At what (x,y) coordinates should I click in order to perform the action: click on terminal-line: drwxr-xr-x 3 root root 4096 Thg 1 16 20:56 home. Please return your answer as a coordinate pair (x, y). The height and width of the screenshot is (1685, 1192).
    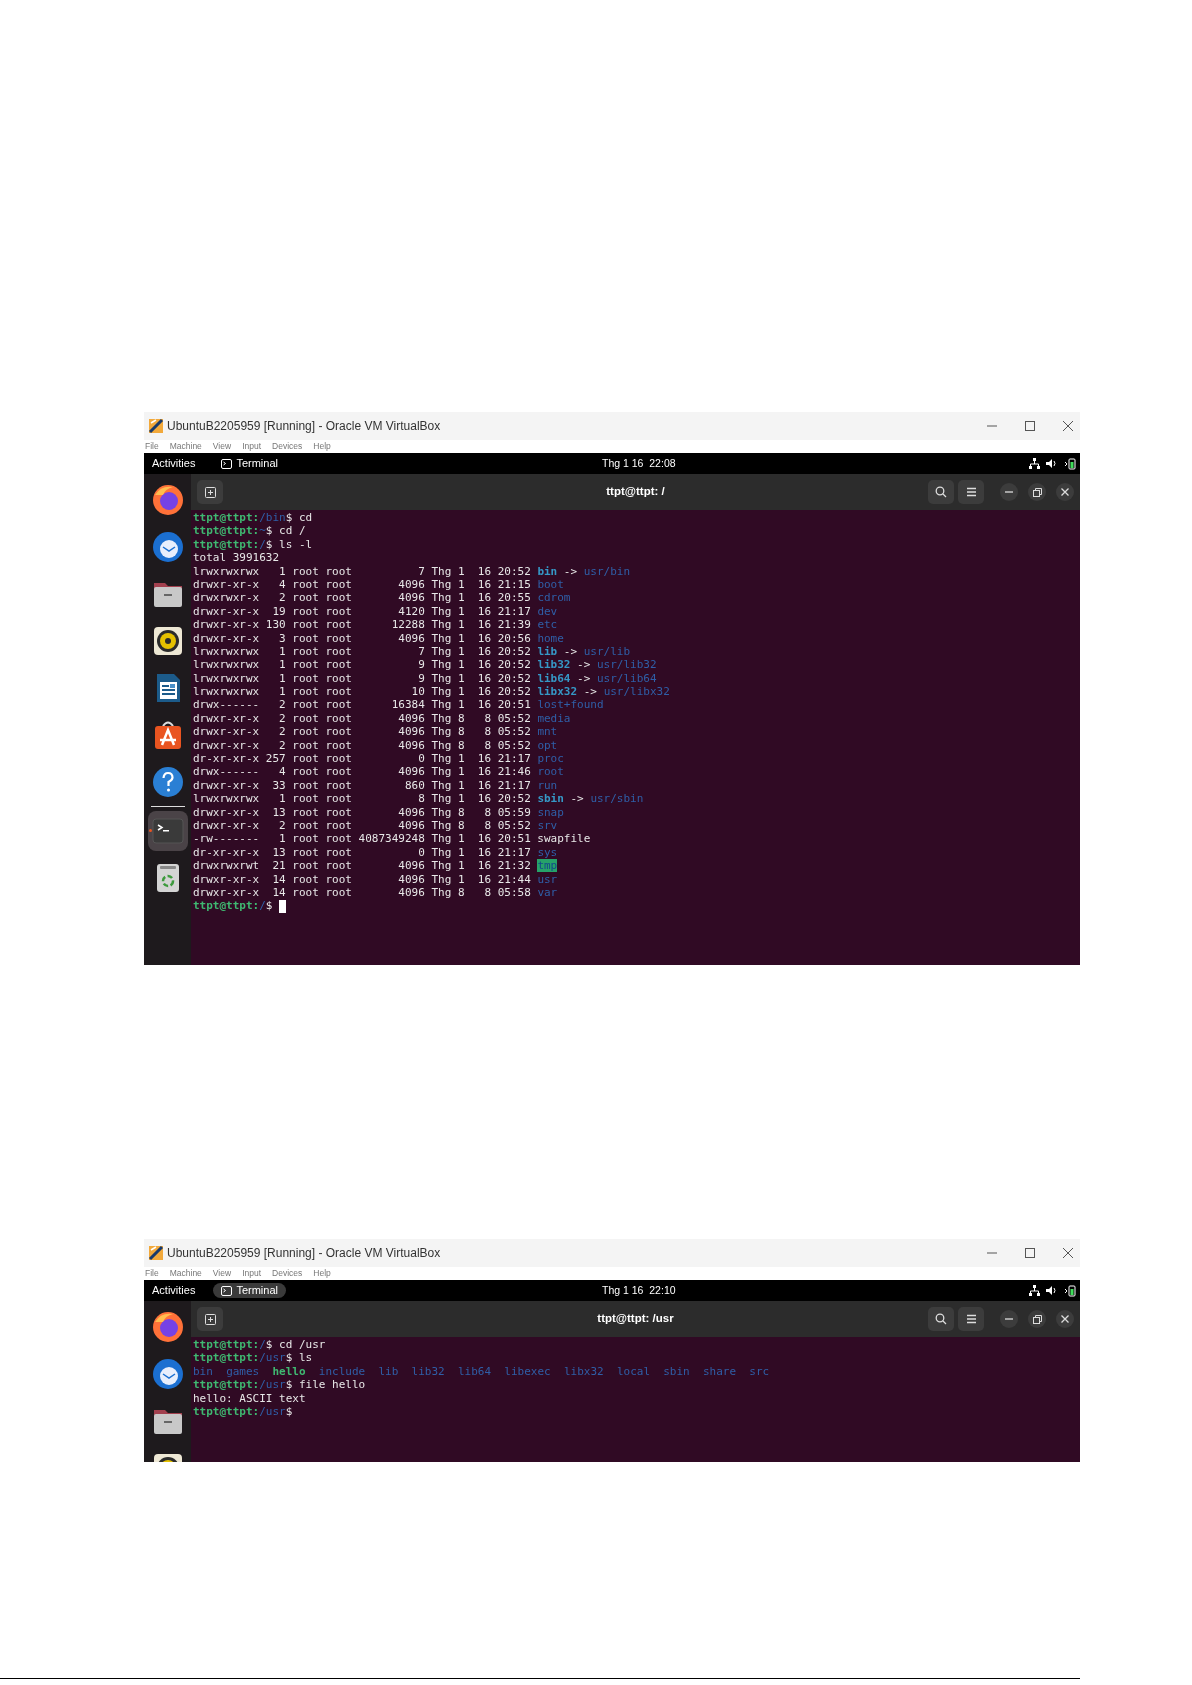
    Looking at the image, I should click on (378, 638).